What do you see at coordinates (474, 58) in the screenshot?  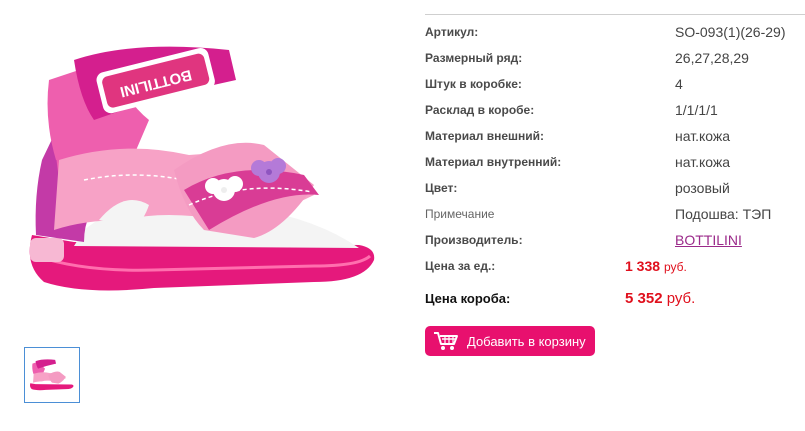 I see `spec-label: Размерный ряд:` at bounding box center [474, 58].